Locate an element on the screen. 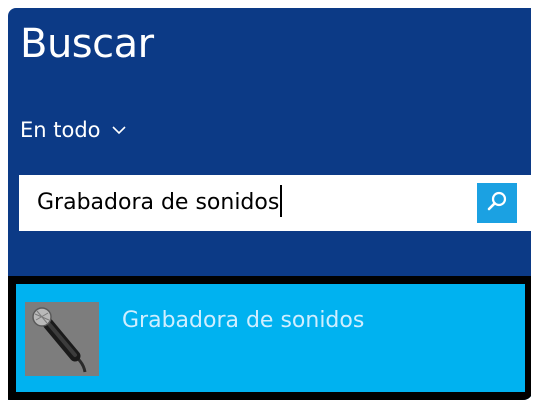 The height and width of the screenshot is (400, 533). search-input-value: Grabadora de sonidos is located at coordinates (158, 202).